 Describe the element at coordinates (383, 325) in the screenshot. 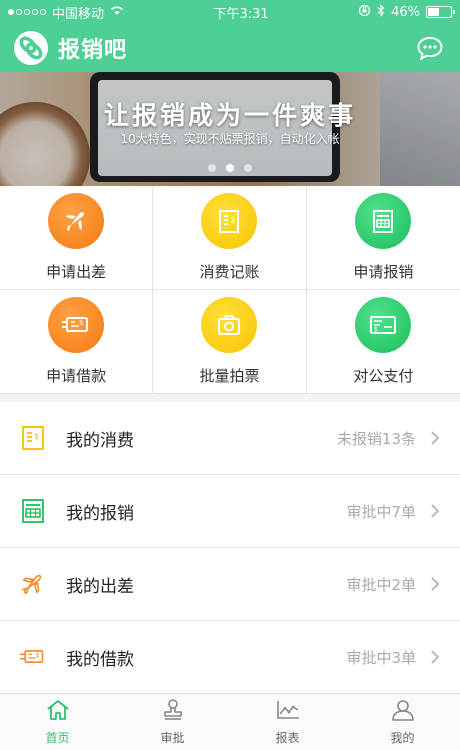

I see `check-payment-icon: $` at that location.